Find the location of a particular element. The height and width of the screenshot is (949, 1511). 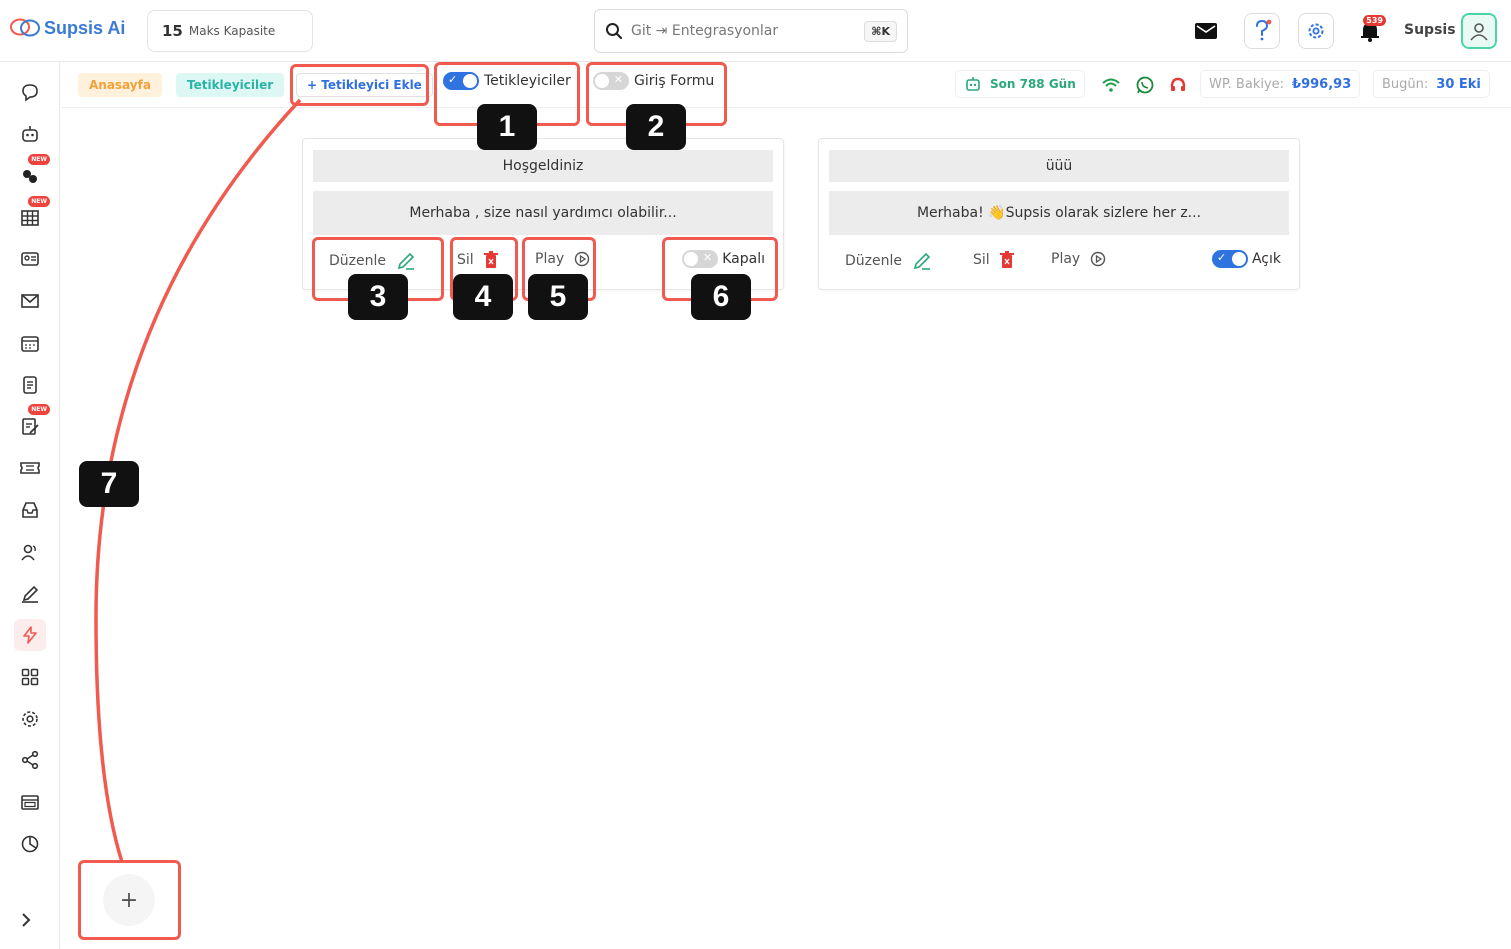

sidebar-item-mail is located at coordinates (30, 301).